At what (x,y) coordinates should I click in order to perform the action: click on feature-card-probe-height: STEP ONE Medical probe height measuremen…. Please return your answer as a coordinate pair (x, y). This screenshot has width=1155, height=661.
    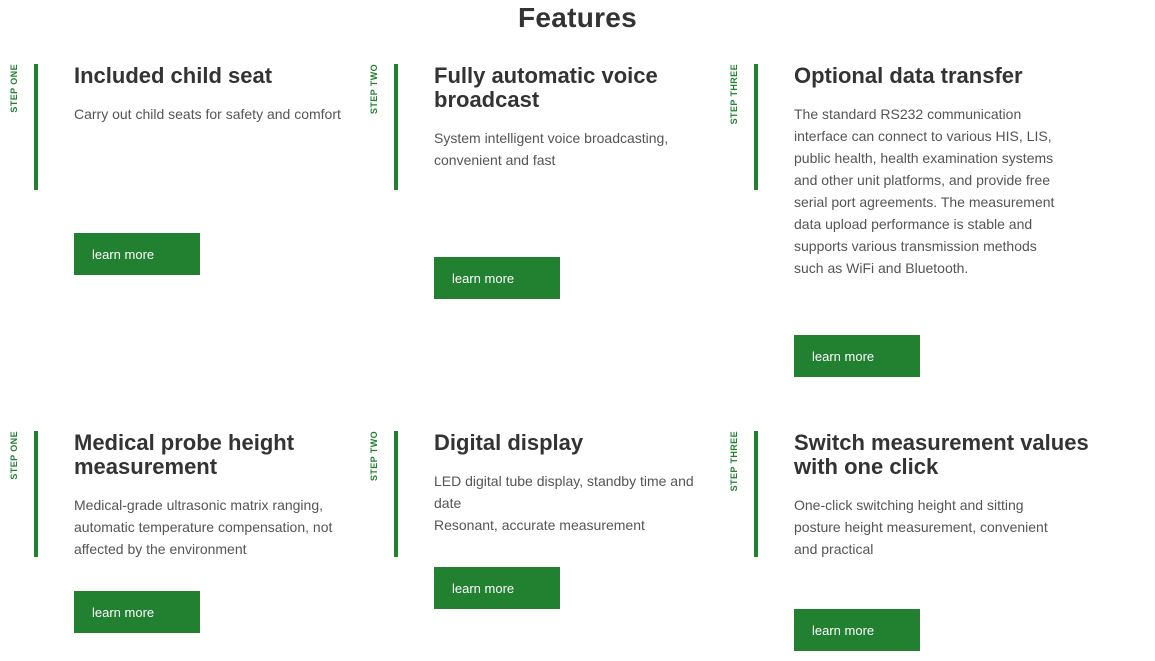
    Looking at the image, I should click on (166, 536).